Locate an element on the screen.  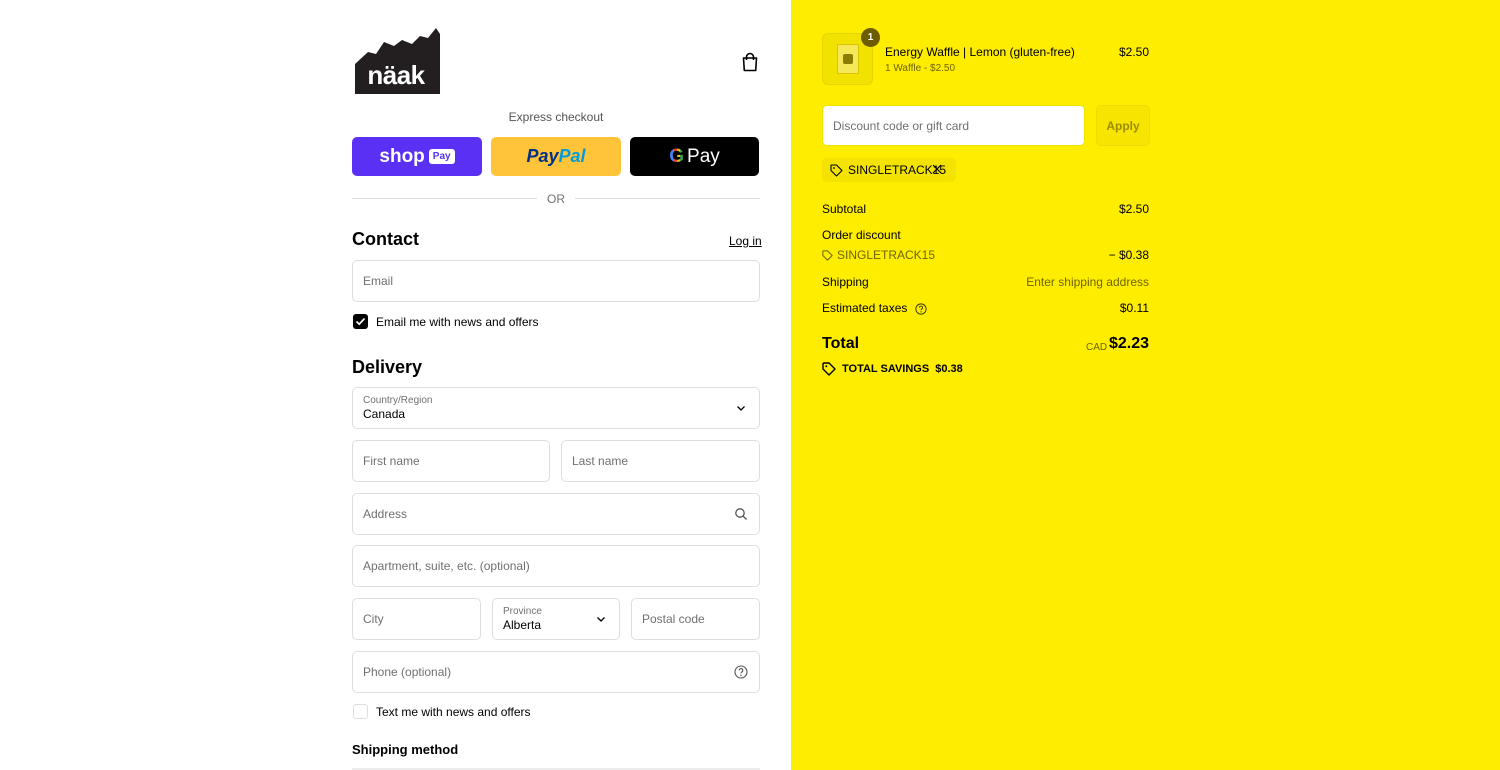
quantity-badge: 1 is located at coordinates (870, 37).